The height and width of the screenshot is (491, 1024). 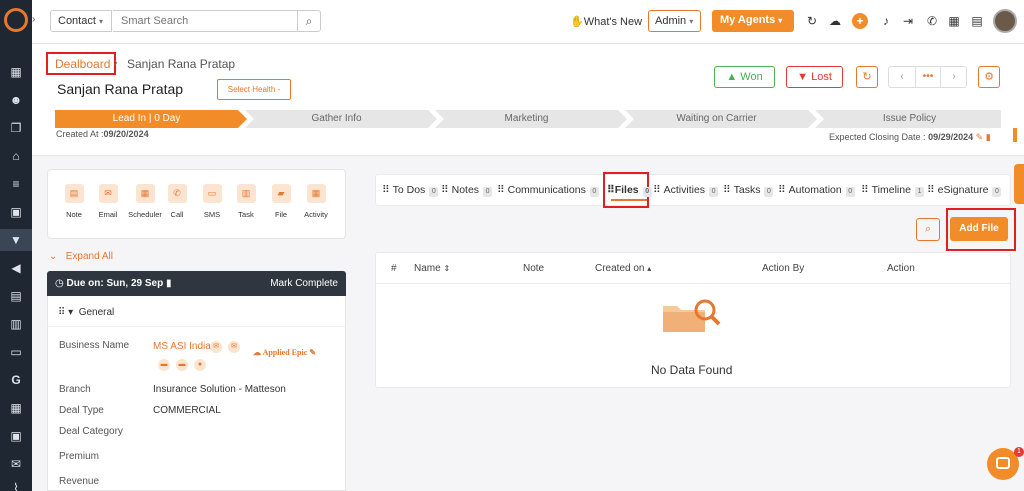 What do you see at coordinates (59, 283) in the screenshot?
I see `clock-icon: ◷` at bounding box center [59, 283].